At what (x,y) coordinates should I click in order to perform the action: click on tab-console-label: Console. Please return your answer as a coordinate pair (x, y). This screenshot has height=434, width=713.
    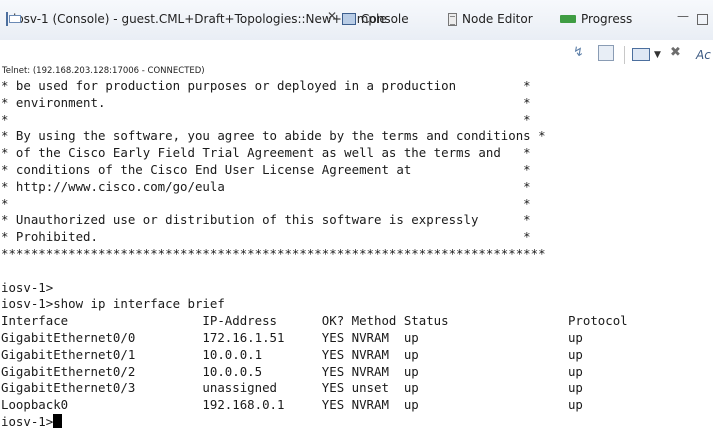
    Looking at the image, I should click on (385, 19).